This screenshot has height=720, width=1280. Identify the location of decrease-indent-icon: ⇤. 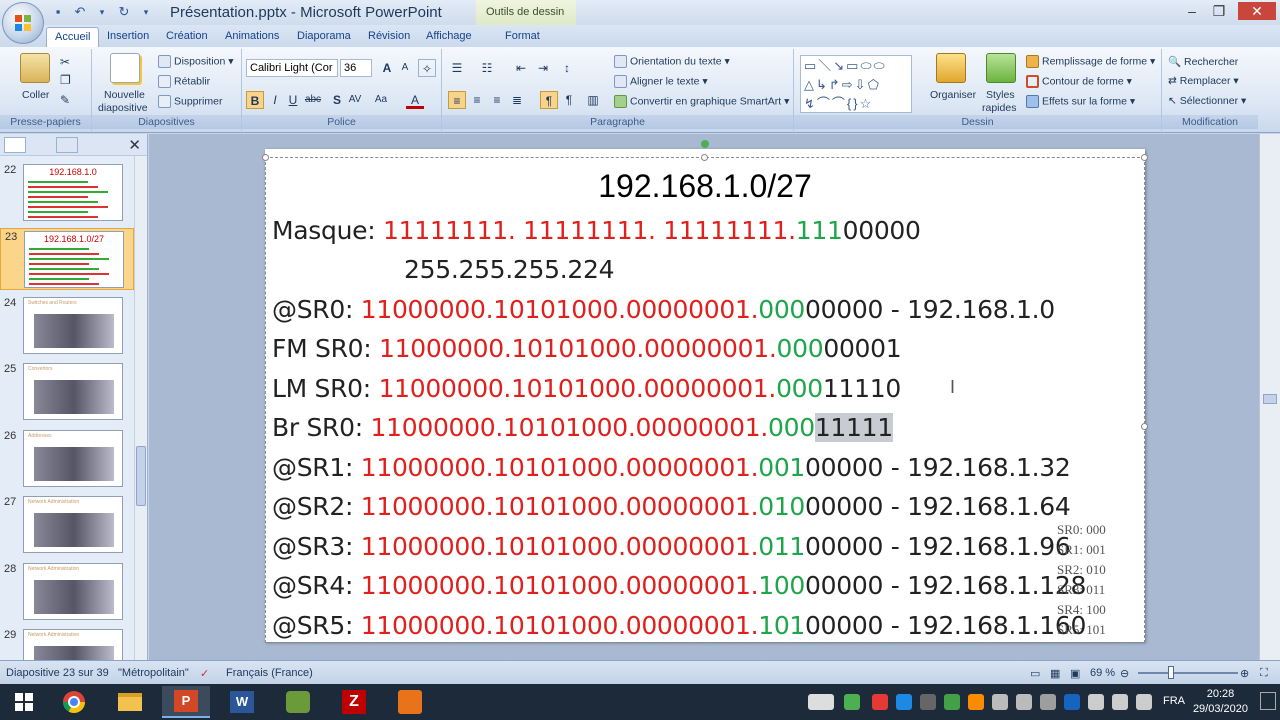
(521, 68).